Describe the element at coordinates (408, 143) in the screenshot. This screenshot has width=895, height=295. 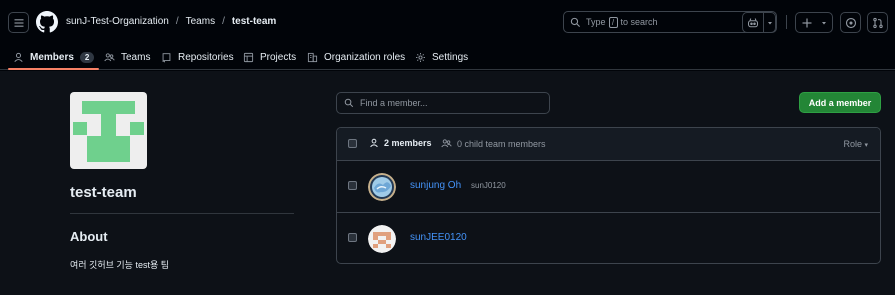
I see `members-count-text: 2 members` at that location.